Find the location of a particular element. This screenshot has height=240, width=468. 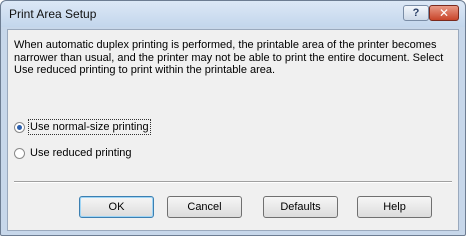

title-bar: Print Area Setup ? ✕ is located at coordinates (233, 14).